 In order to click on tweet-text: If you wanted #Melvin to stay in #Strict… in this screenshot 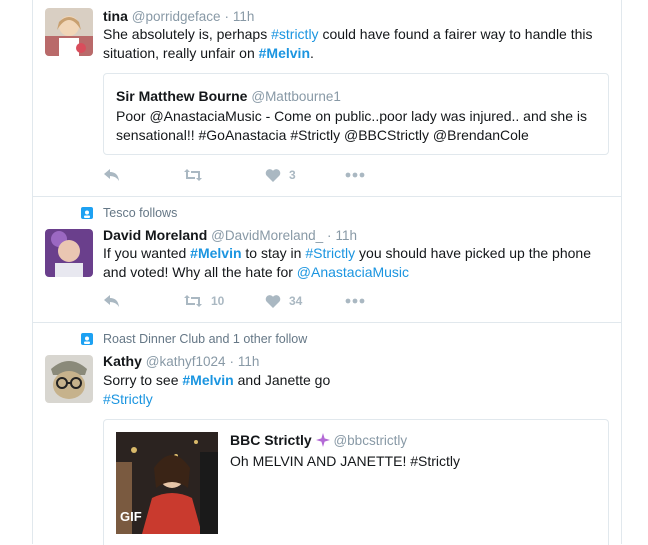, I will do `click(358, 263)`.